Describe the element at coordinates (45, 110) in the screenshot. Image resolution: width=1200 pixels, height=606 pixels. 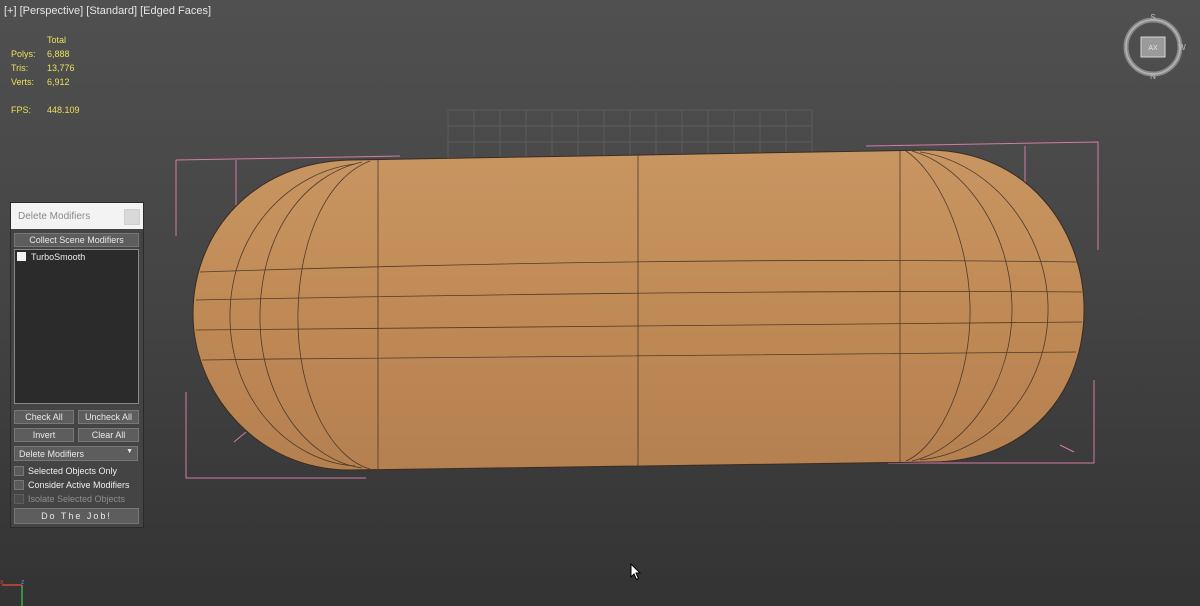
I see `stats-row-fps: FPS: 448.109` at that location.